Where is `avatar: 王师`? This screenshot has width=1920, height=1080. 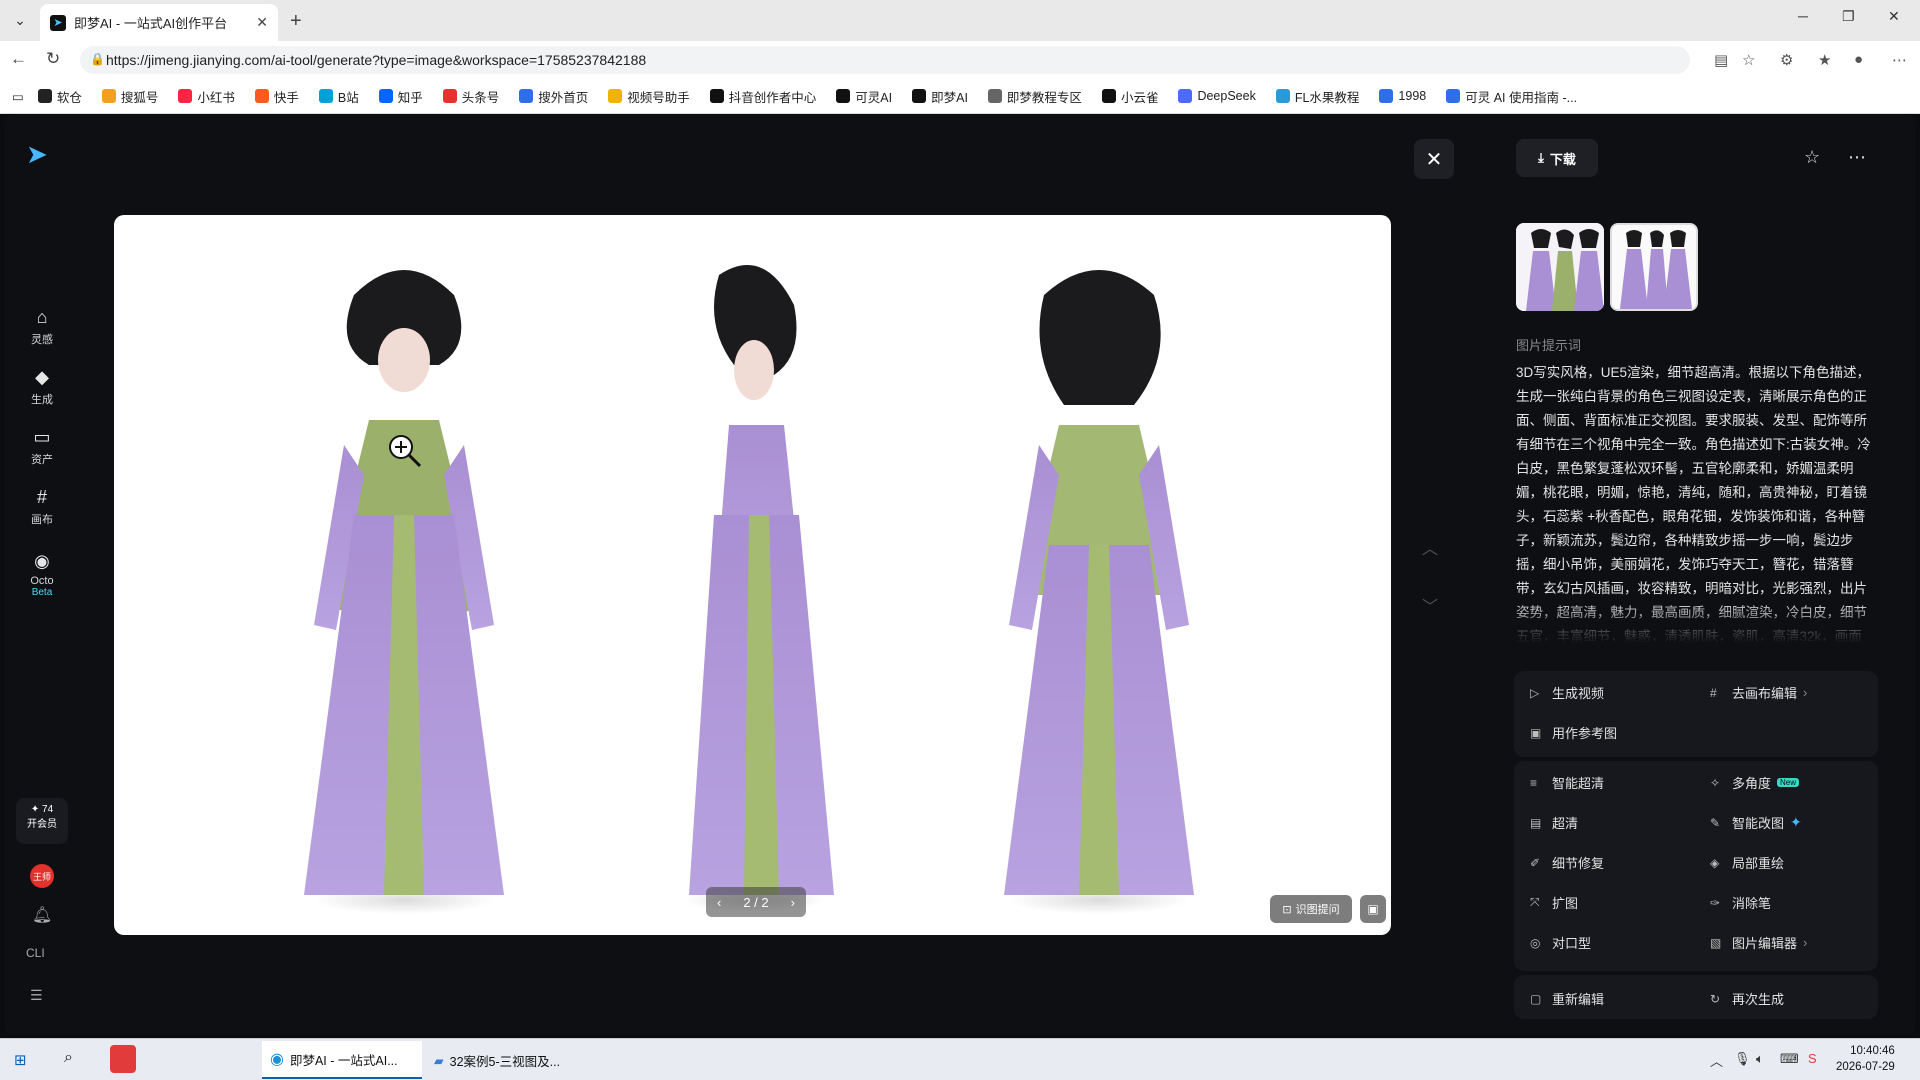
avatar: 王师 is located at coordinates (42, 876).